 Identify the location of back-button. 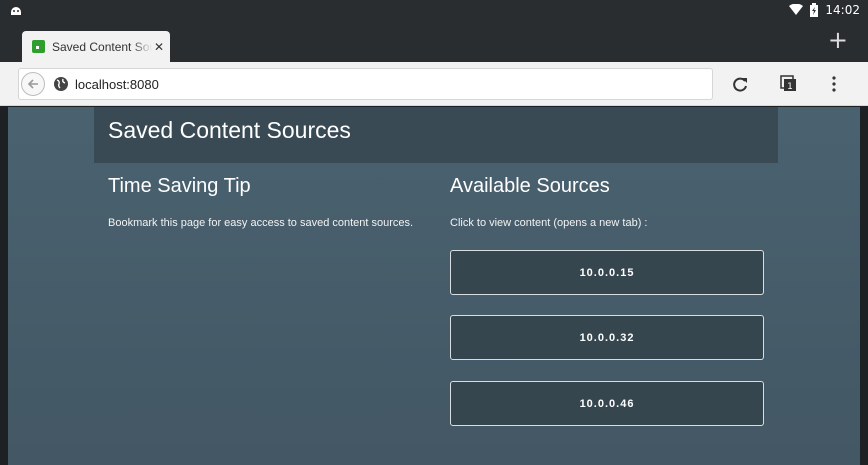
(33, 84).